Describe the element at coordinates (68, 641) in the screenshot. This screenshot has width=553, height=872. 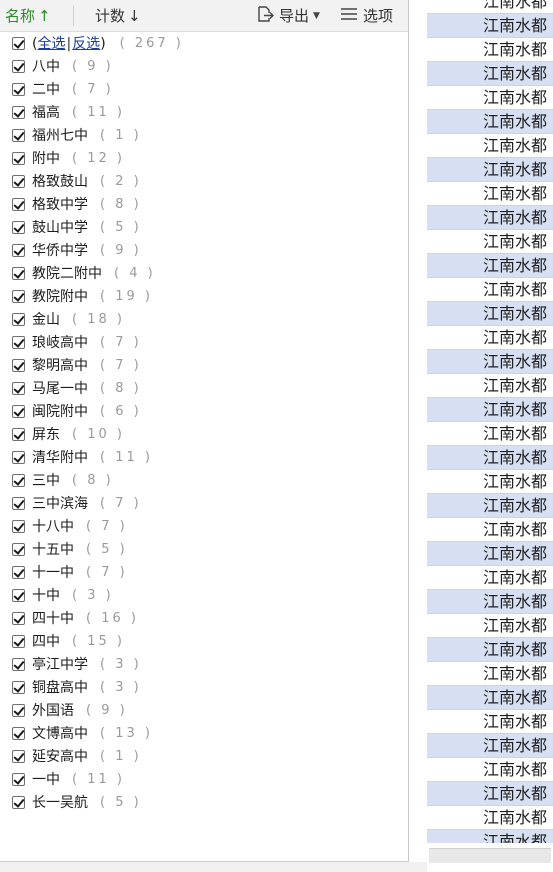
I see `list-item: 四中 ( 15 )` at that location.